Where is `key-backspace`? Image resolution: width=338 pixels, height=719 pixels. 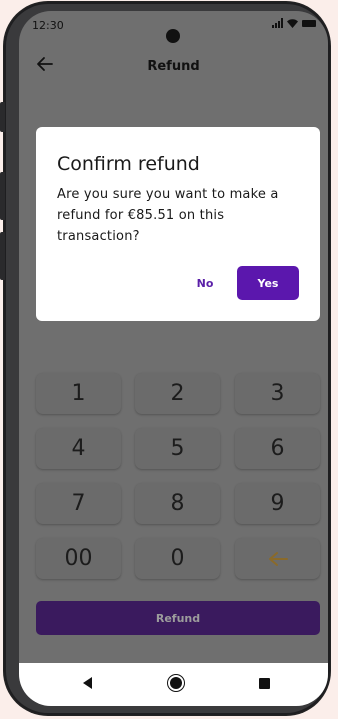
key-backspace is located at coordinates (277, 558).